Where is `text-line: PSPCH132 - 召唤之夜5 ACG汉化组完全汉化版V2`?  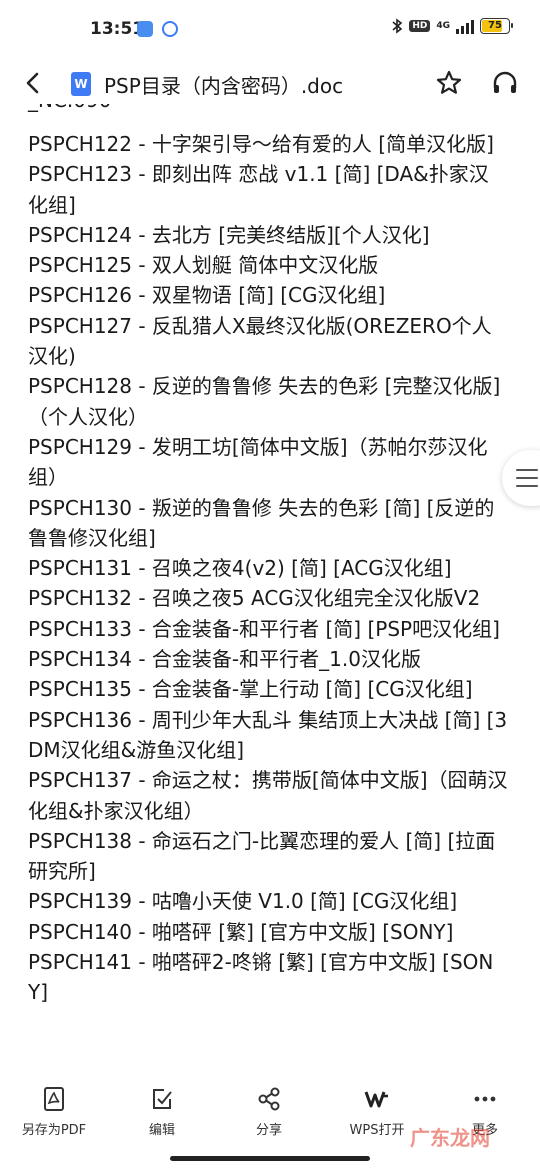
text-line: PSPCH132 - 召唤之夜5 ACG汉化组完全汉化版V2 is located at coordinates (254, 598).